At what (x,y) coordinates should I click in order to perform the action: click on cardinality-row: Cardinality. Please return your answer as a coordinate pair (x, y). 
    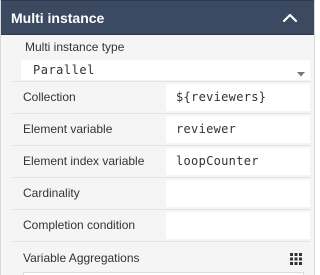
    Looking at the image, I should click on (161, 193).